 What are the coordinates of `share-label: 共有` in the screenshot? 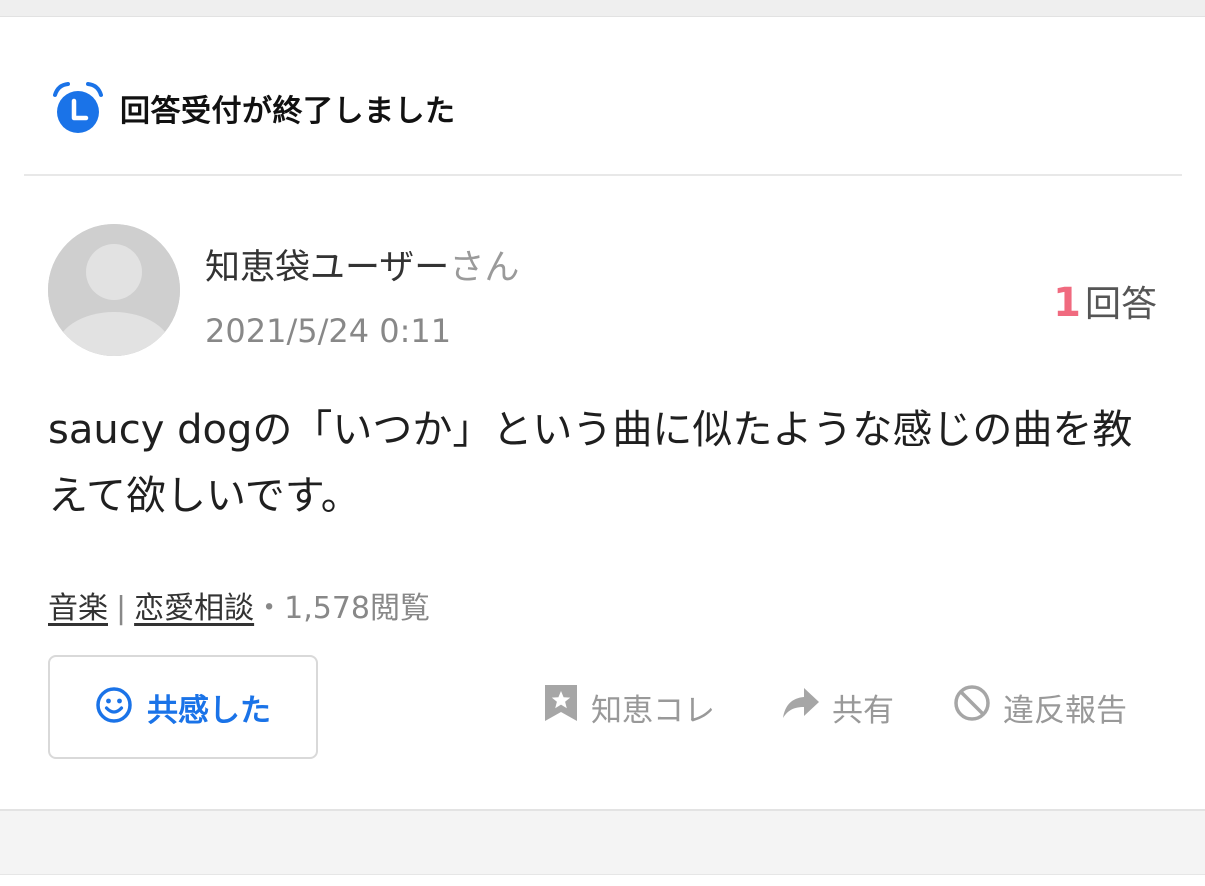 It's located at (863, 710).